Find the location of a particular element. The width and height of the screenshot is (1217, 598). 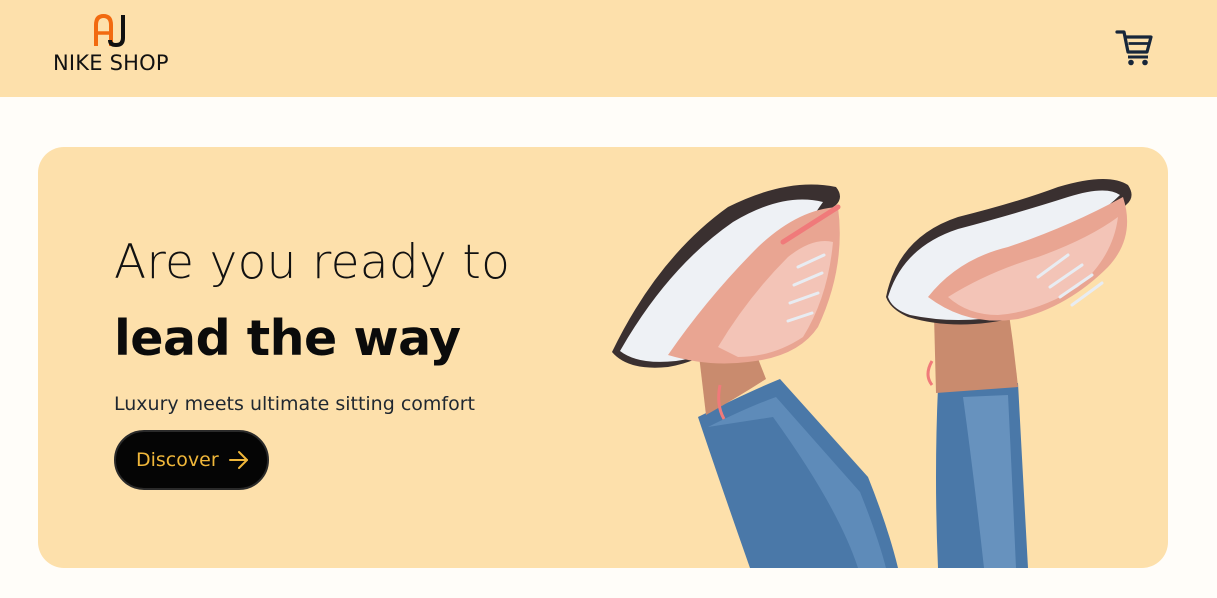

discover-button-label: Discover is located at coordinates (177, 460).